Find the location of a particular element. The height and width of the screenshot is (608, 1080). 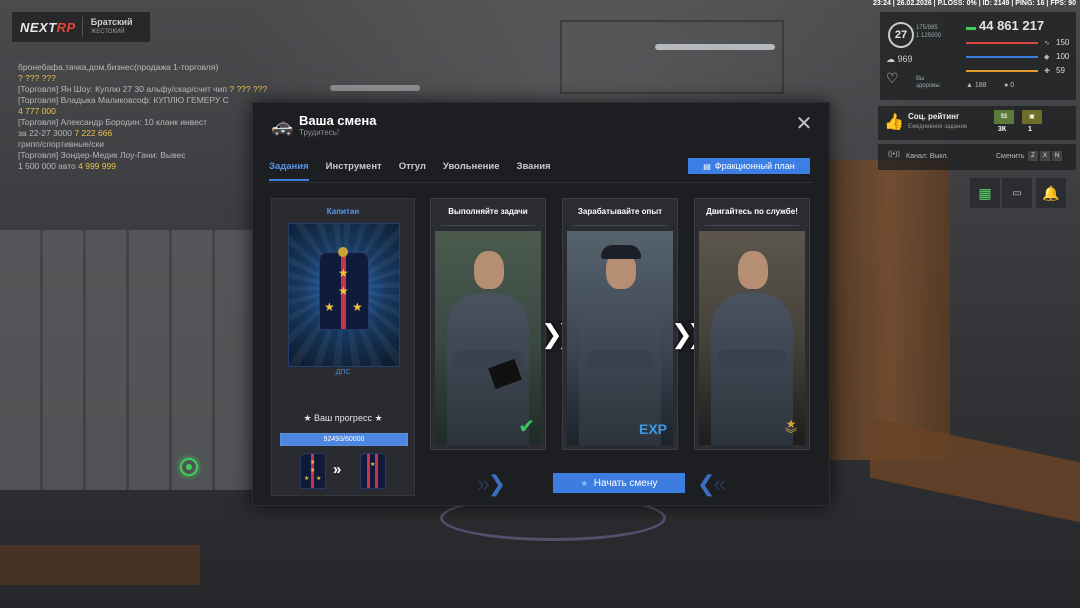

rank-title: Капитан is located at coordinates (343, 211).